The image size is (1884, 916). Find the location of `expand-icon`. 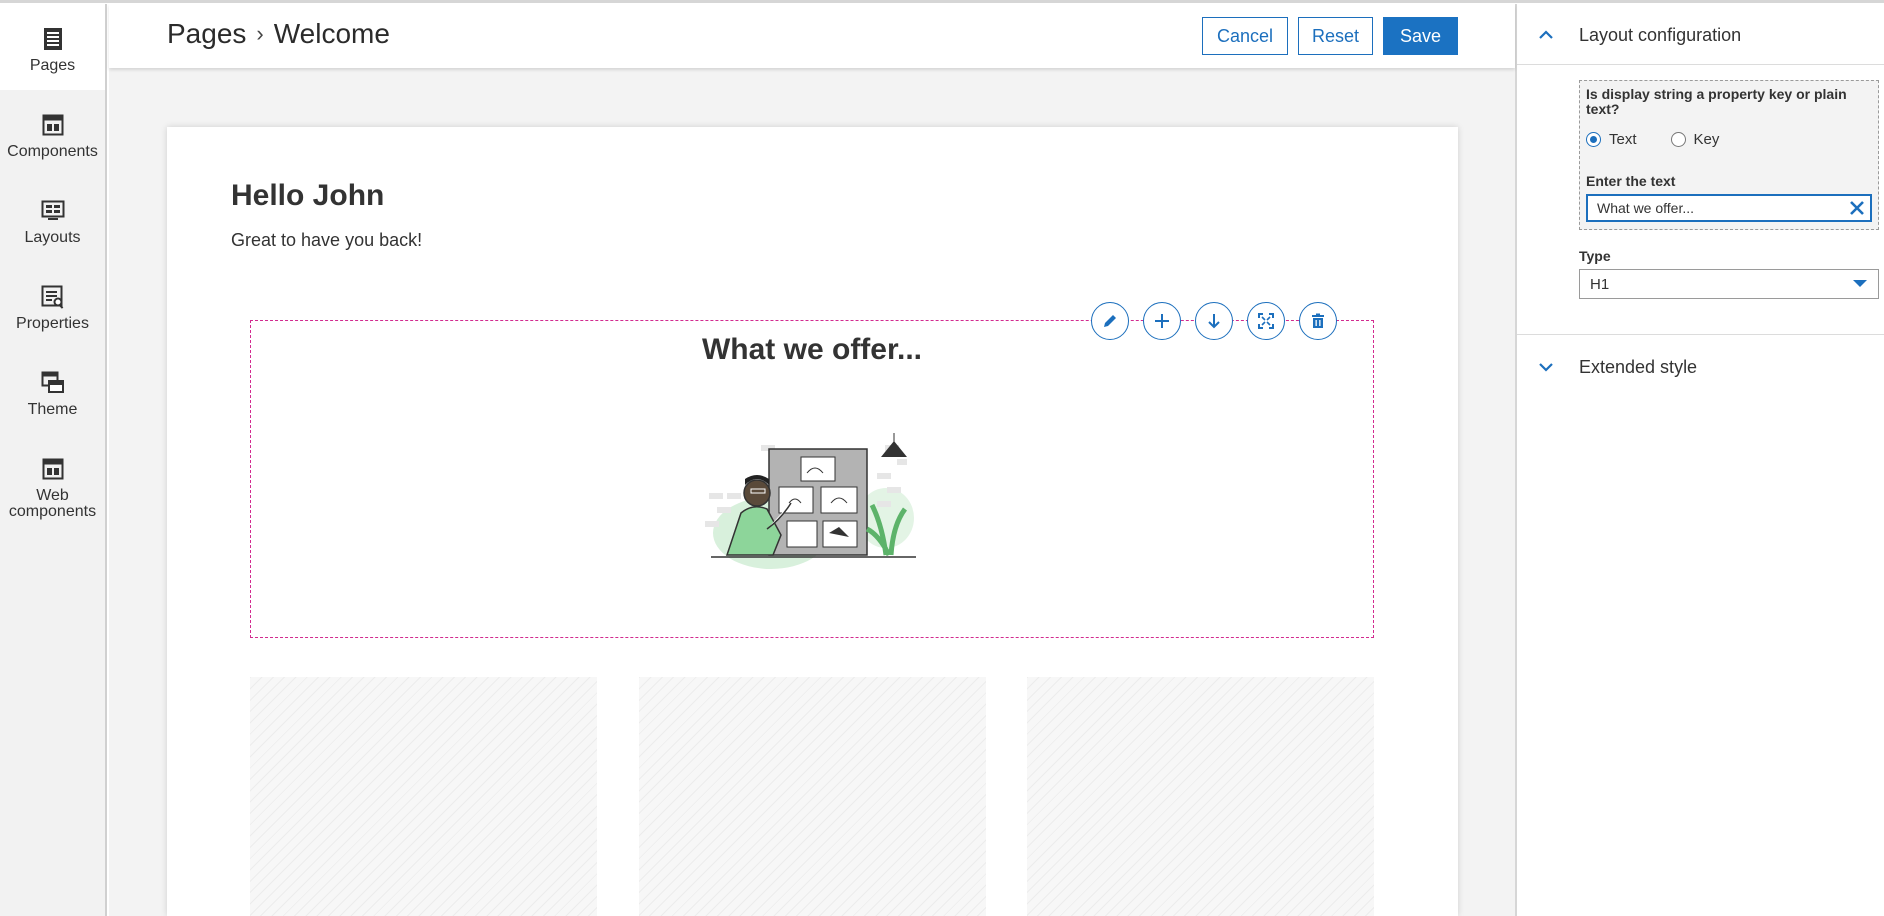

expand-icon is located at coordinates (1266, 321).